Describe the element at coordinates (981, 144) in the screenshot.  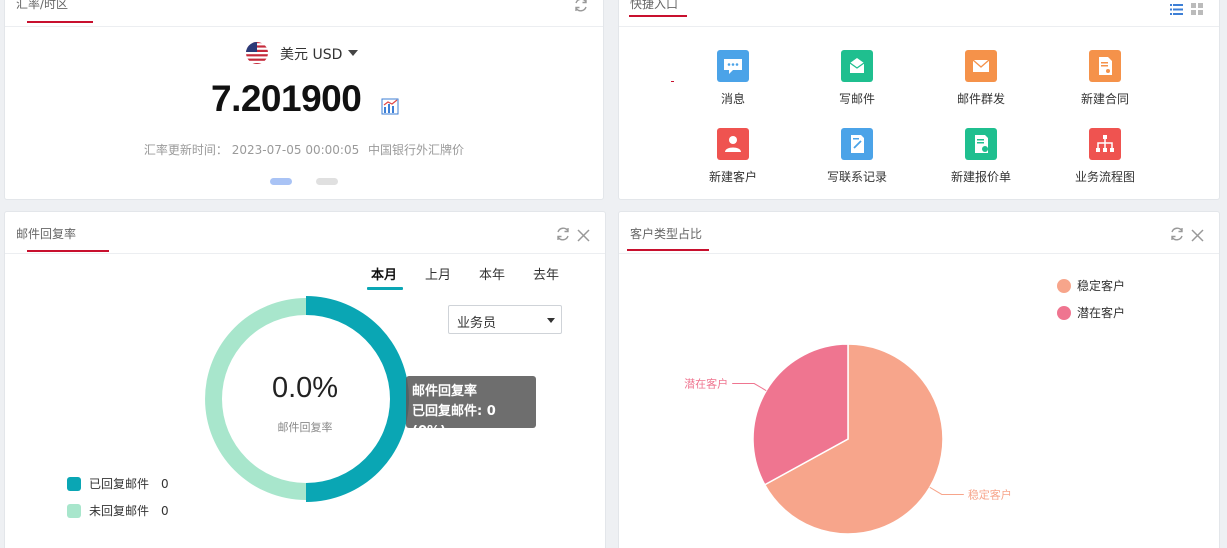
I see `quotation-icon` at that location.